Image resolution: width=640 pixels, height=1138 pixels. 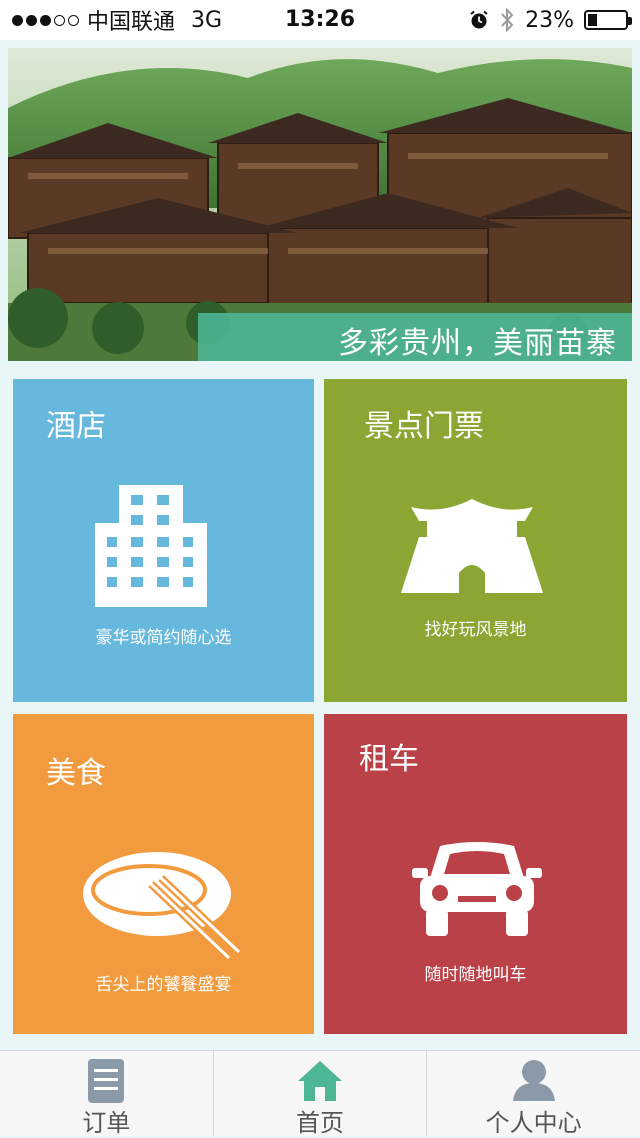 What do you see at coordinates (533, 1123) in the screenshot?
I see `tab-profile-label: 个人中心` at bounding box center [533, 1123].